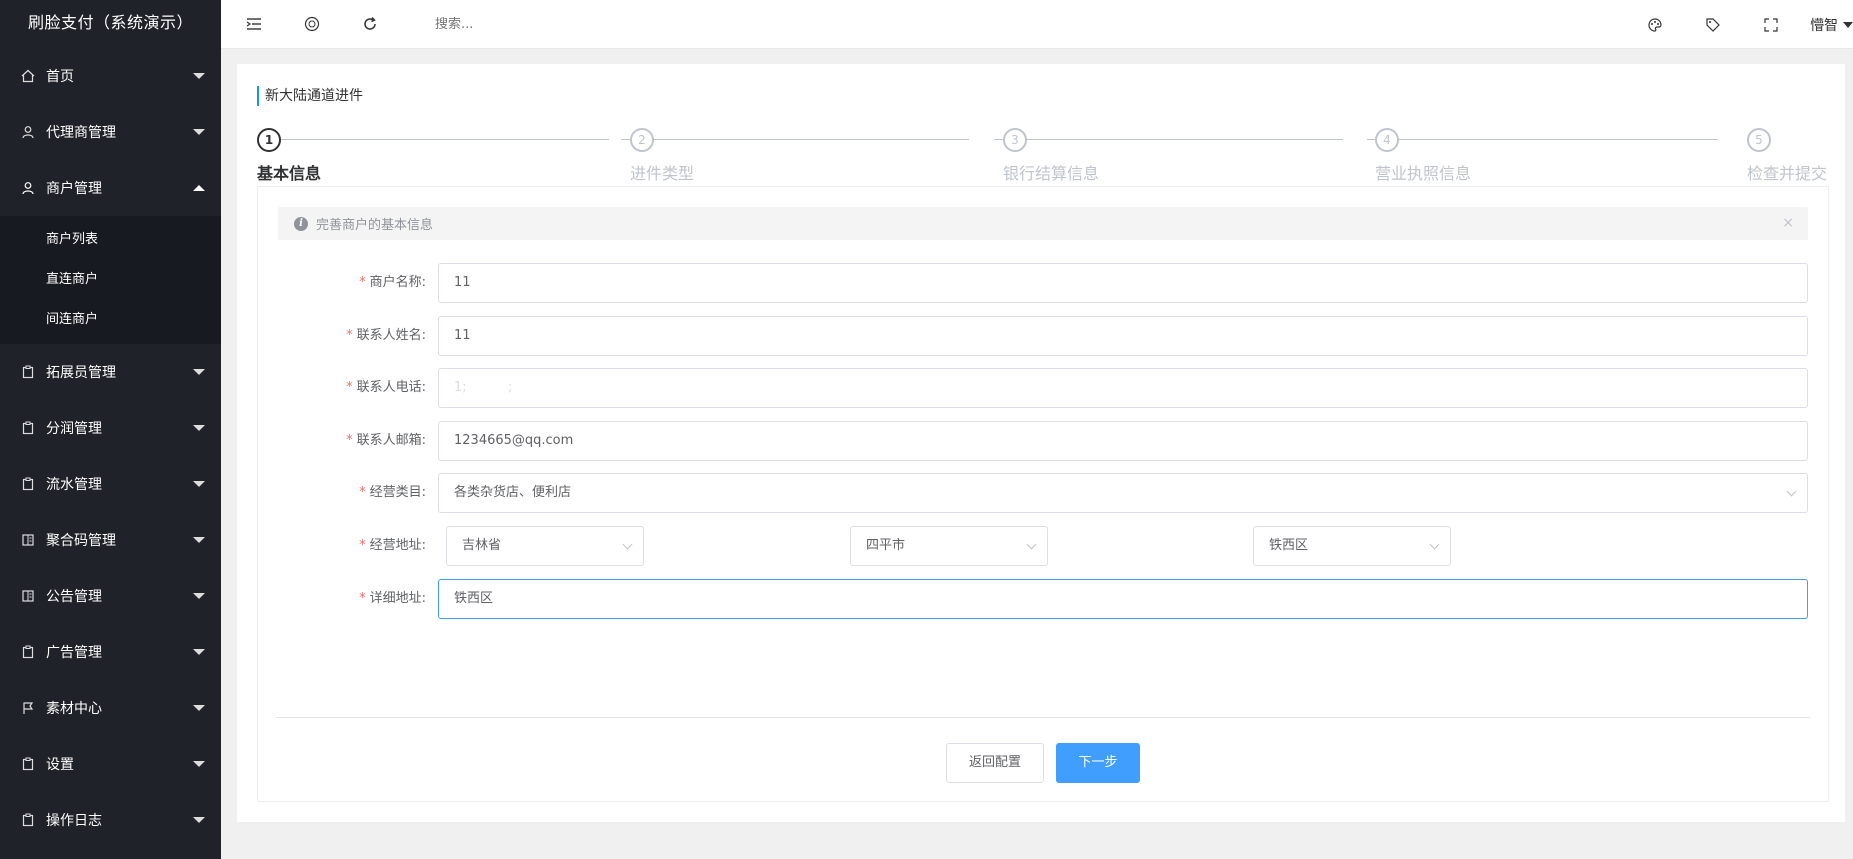 This screenshot has height=859, width=1853. Describe the element at coordinates (1123, 388) in the screenshot. I see `contact-phone-input: 1; ;` at that location.